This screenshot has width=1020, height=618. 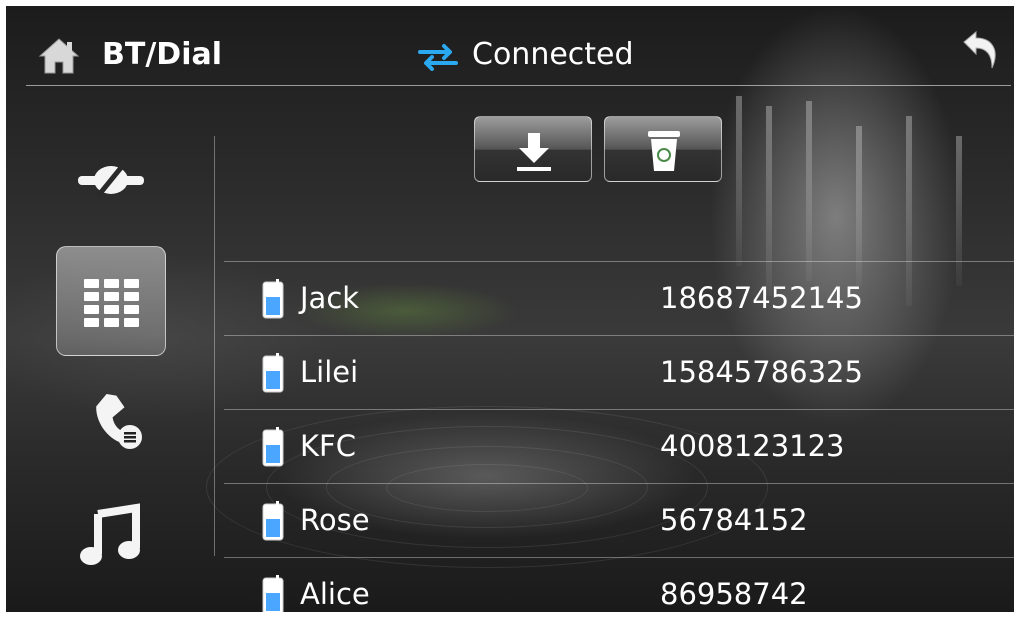 I want to click on dialpad-icon, so click(x=111, y=303).